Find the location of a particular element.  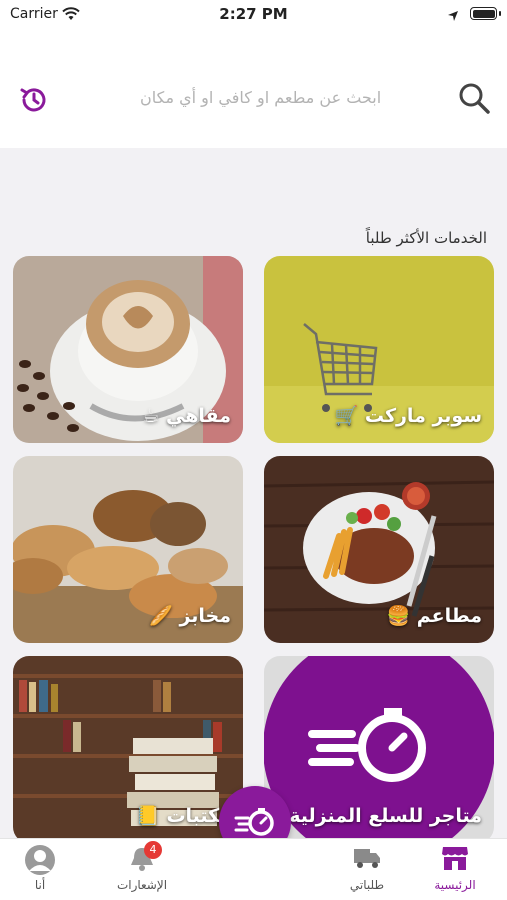

bottom-tab-bar: الرئيسية طلباتي 4 الإشعارات أنا is located at coordinates (253, 869).